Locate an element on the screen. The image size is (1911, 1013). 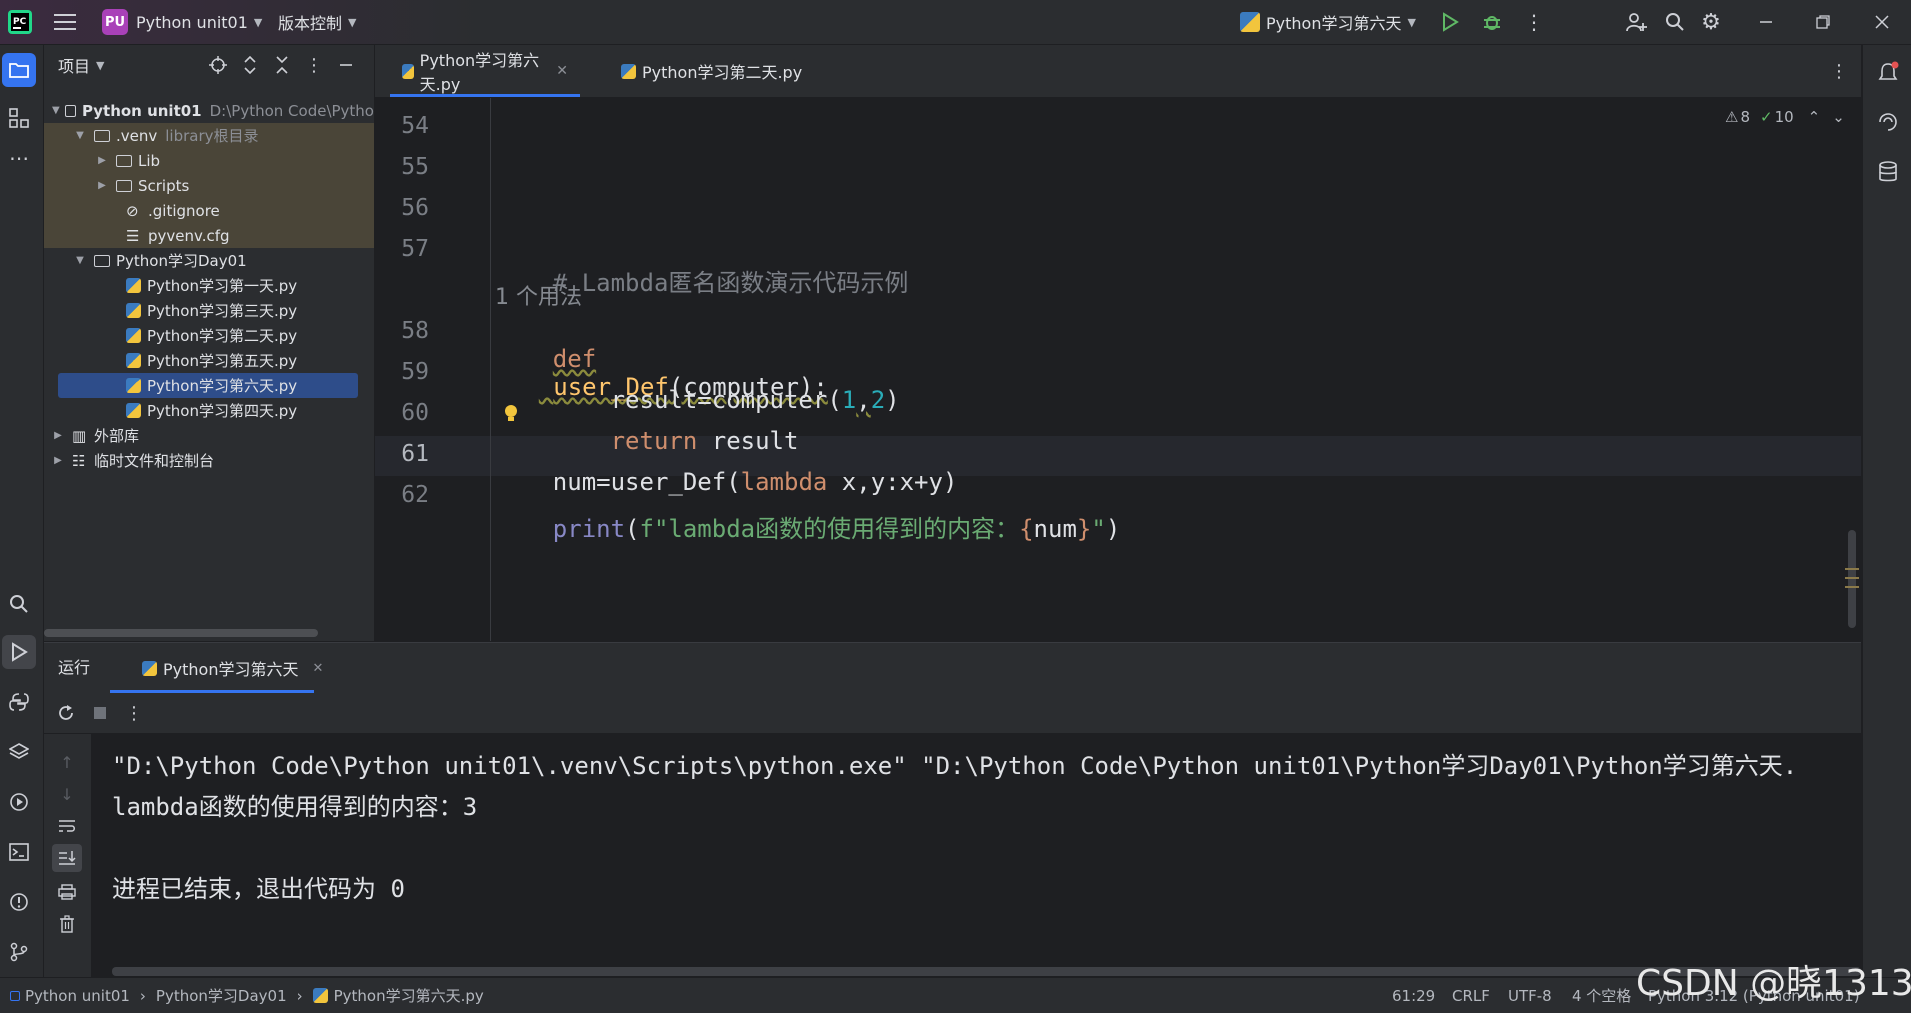
tab-options-icon: ⋮ is located at coordinates (1839, 71).